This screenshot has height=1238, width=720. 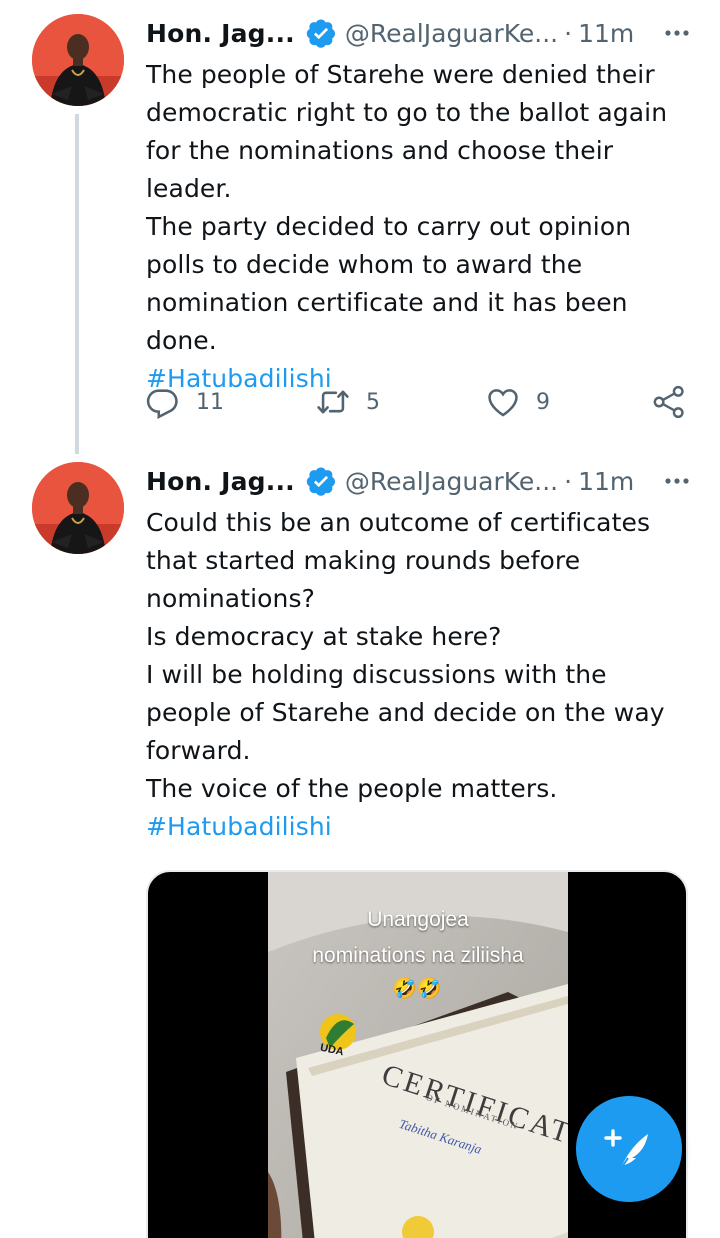 I want to click on video-caption-line: nominations na ziliisha, so click(x=418, y=955).